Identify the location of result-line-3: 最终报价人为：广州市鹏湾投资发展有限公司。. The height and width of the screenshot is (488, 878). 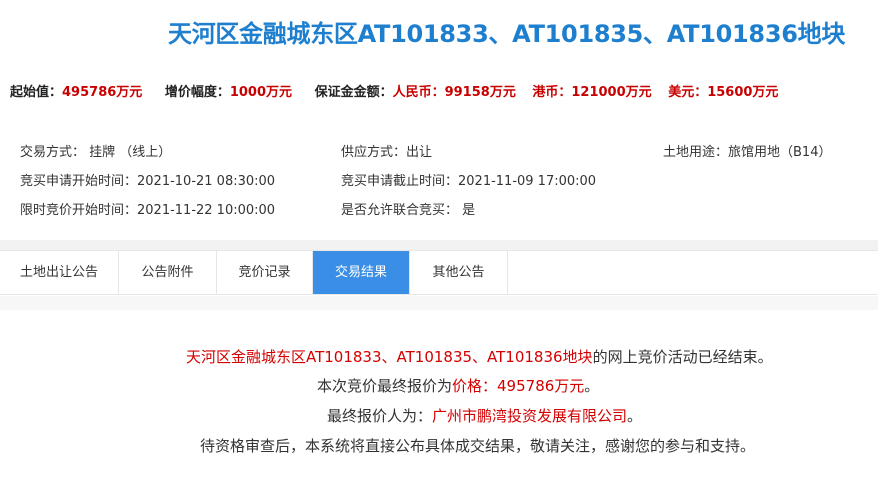
(485, 416).